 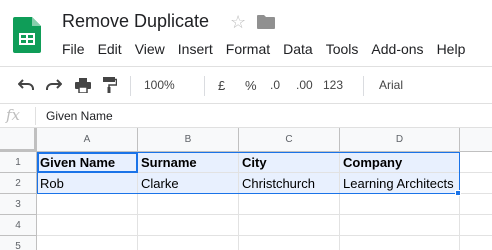 I want to click on paint-format-icon, so click(x=110, y=85).